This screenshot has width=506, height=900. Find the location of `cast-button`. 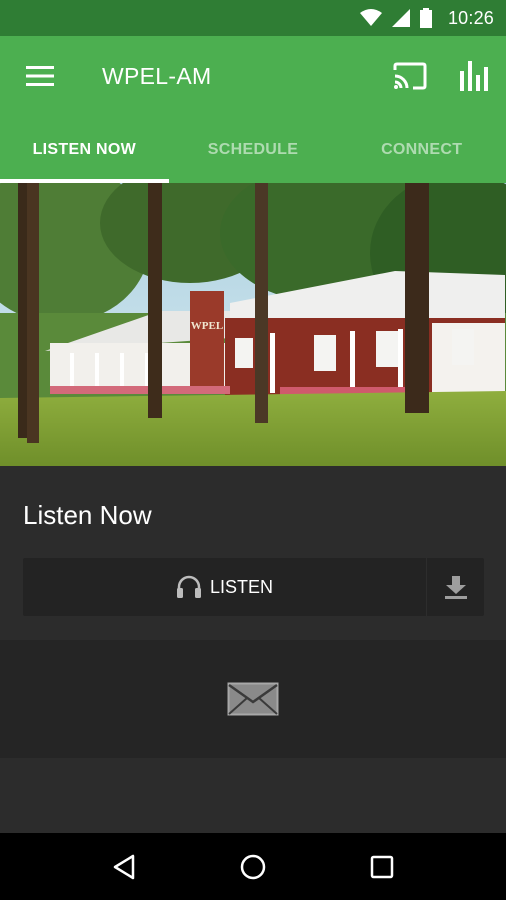

cast-button is located at coordinates (410, 76).